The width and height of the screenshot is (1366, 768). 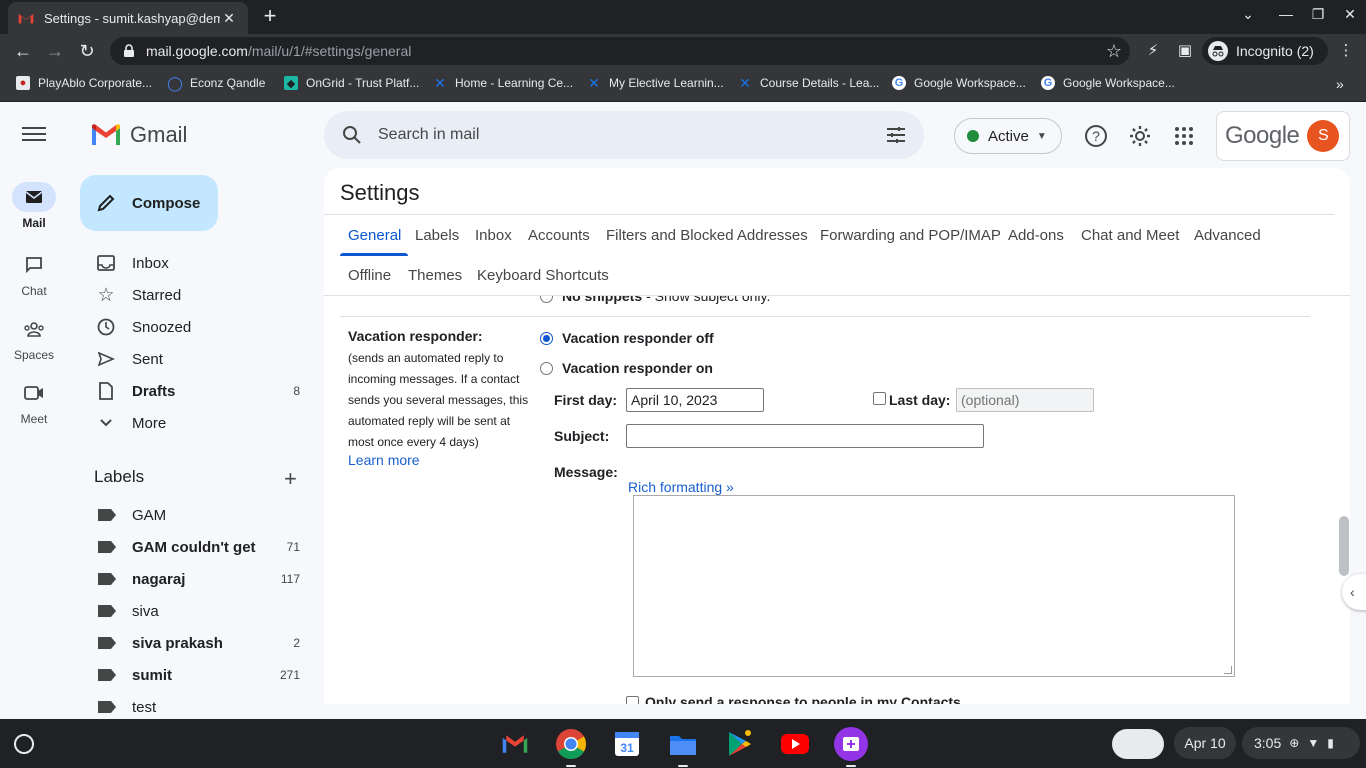 I want to click on label-item: GAM couldn't get 71, so click(x=192, y=547).